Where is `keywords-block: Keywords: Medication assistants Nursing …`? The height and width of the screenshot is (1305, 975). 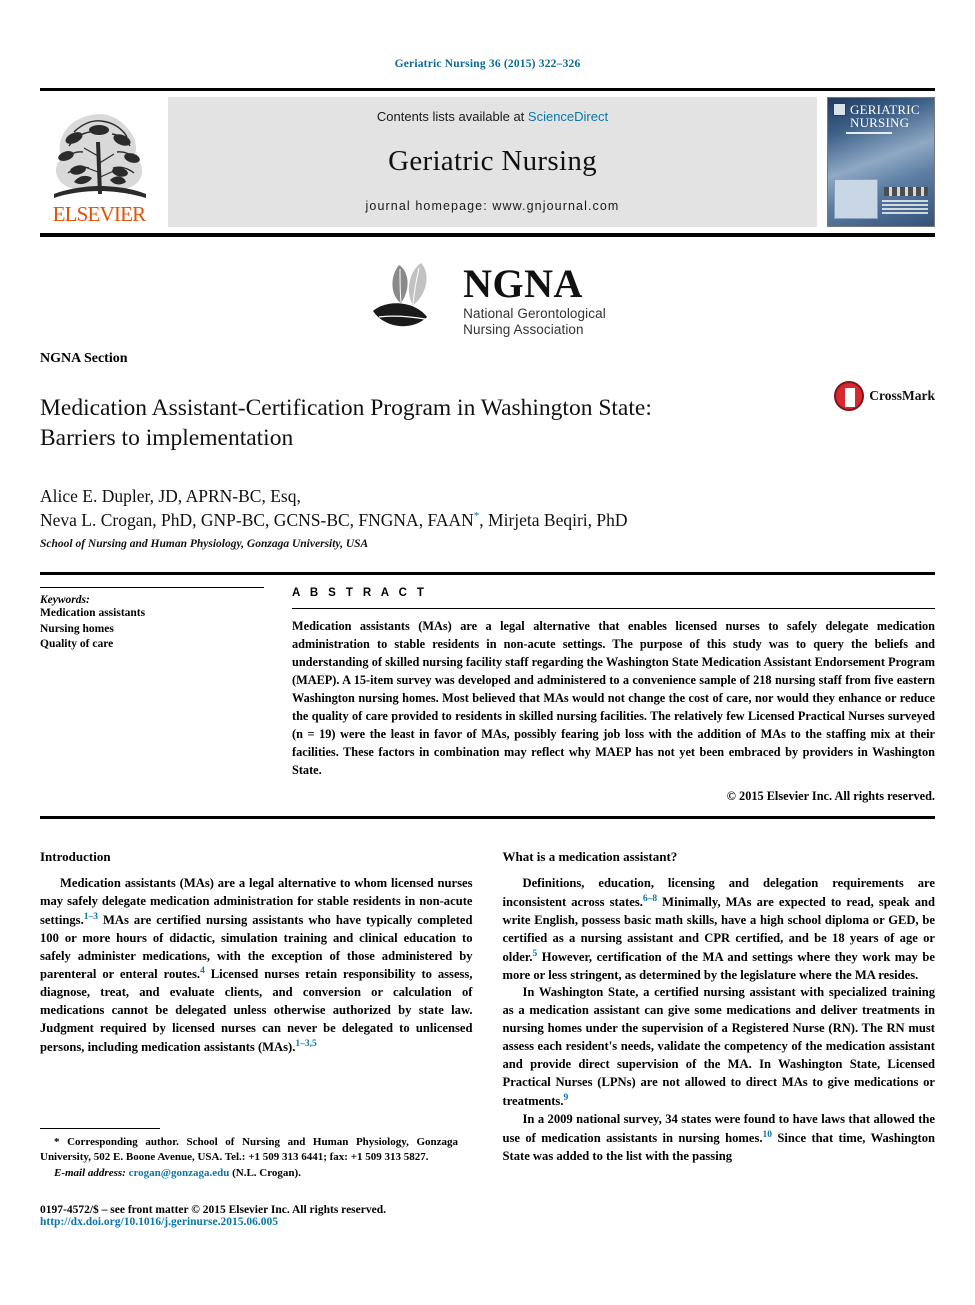 keywords-block: Keywords: Medication assistants Nursing … is located at coordinates (159, 689).